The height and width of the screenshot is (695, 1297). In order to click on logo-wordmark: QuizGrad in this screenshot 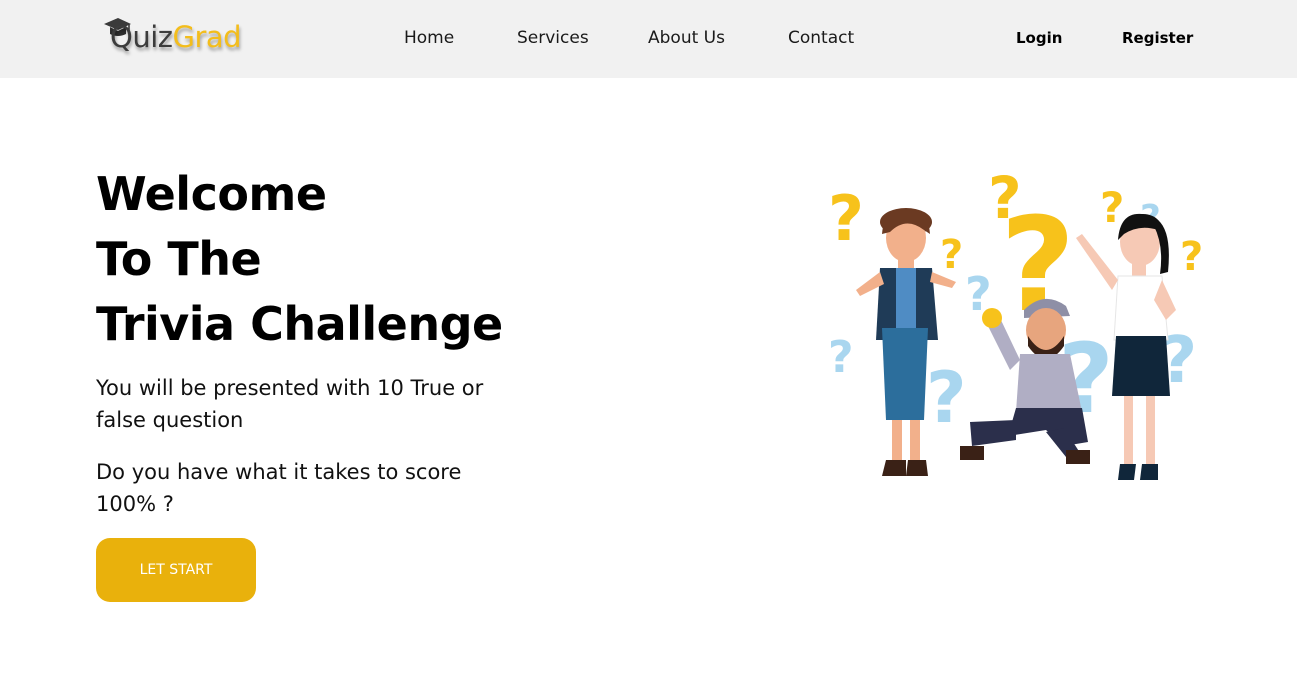, I will do `click(176, 37)`.